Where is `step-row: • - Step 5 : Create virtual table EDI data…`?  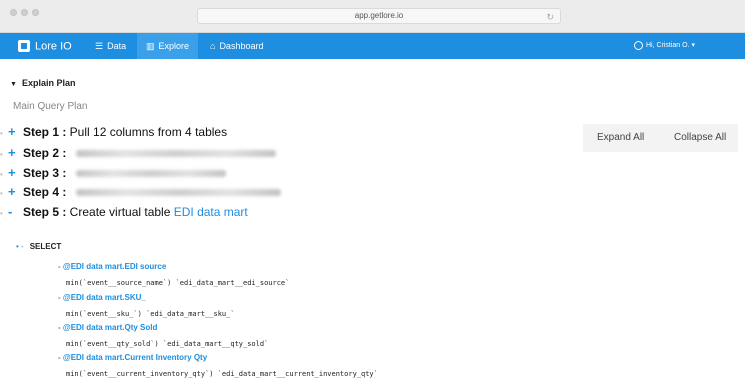 step-row: • - Step 5 : Create virtual table EDI data… is located at coordinates (124, 212).